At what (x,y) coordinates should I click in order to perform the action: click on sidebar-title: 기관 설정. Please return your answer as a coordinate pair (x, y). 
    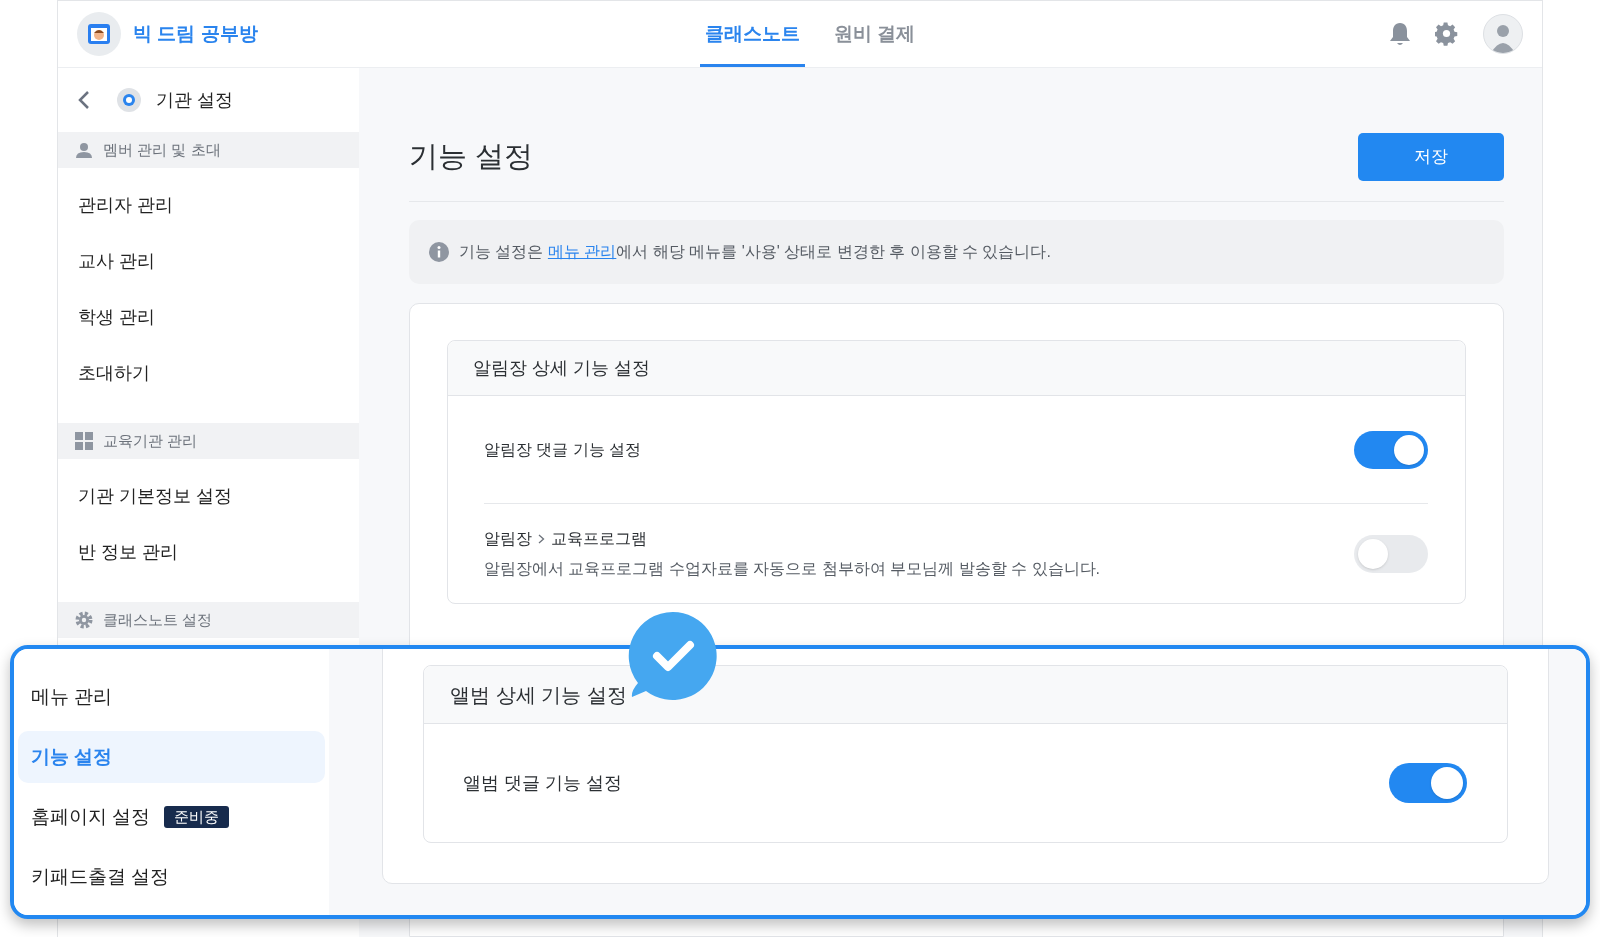
    Looking at the image, I should click on (194, 100).